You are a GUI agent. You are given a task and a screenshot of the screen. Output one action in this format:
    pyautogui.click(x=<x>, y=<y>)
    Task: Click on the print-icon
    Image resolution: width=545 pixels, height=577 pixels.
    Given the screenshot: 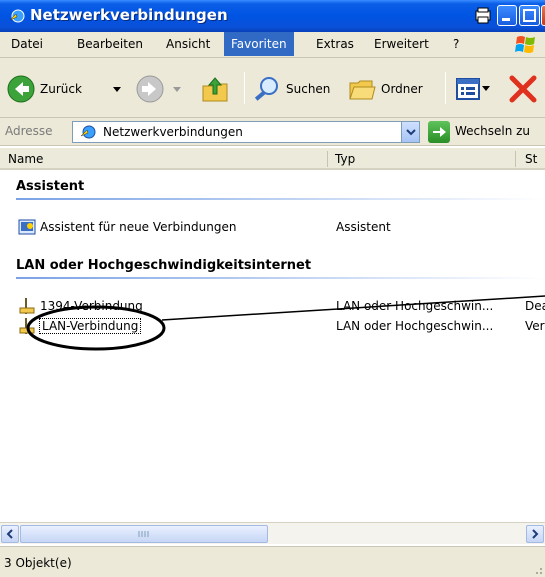 What is the action you would take?
    pyautogui.click(x=483, y=15)
    